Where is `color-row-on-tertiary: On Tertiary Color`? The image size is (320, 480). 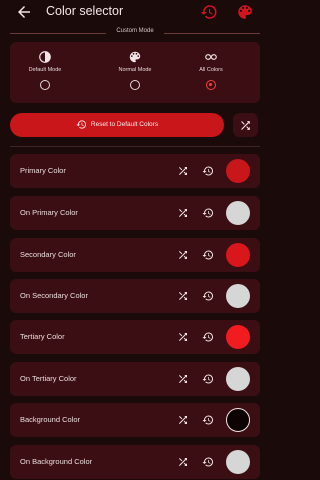 color-row-on-tertiary: On Tertiary Color is located at coordinates (135, 379).